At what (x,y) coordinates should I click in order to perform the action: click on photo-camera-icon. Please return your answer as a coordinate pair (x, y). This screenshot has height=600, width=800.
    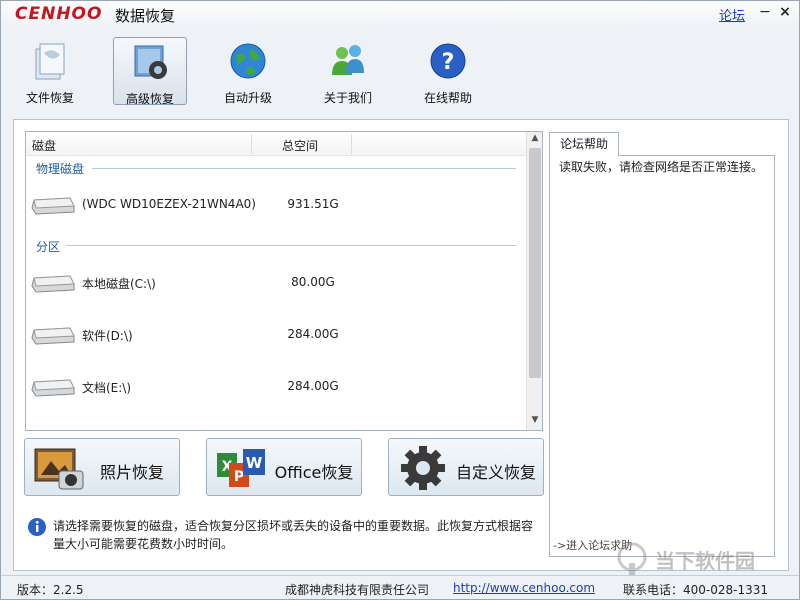
    Looking at the image, I should click on (59, 469).